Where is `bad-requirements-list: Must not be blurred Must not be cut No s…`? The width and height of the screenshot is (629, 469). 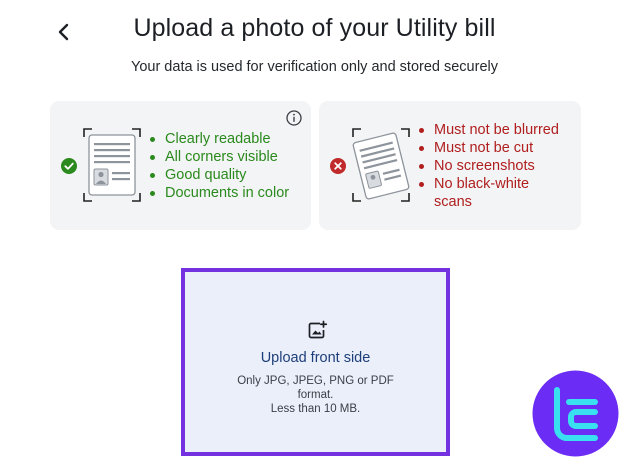 bad-requirements-list: Must not be blurred Must not be cut No s… is located at coordinates (493, 166).